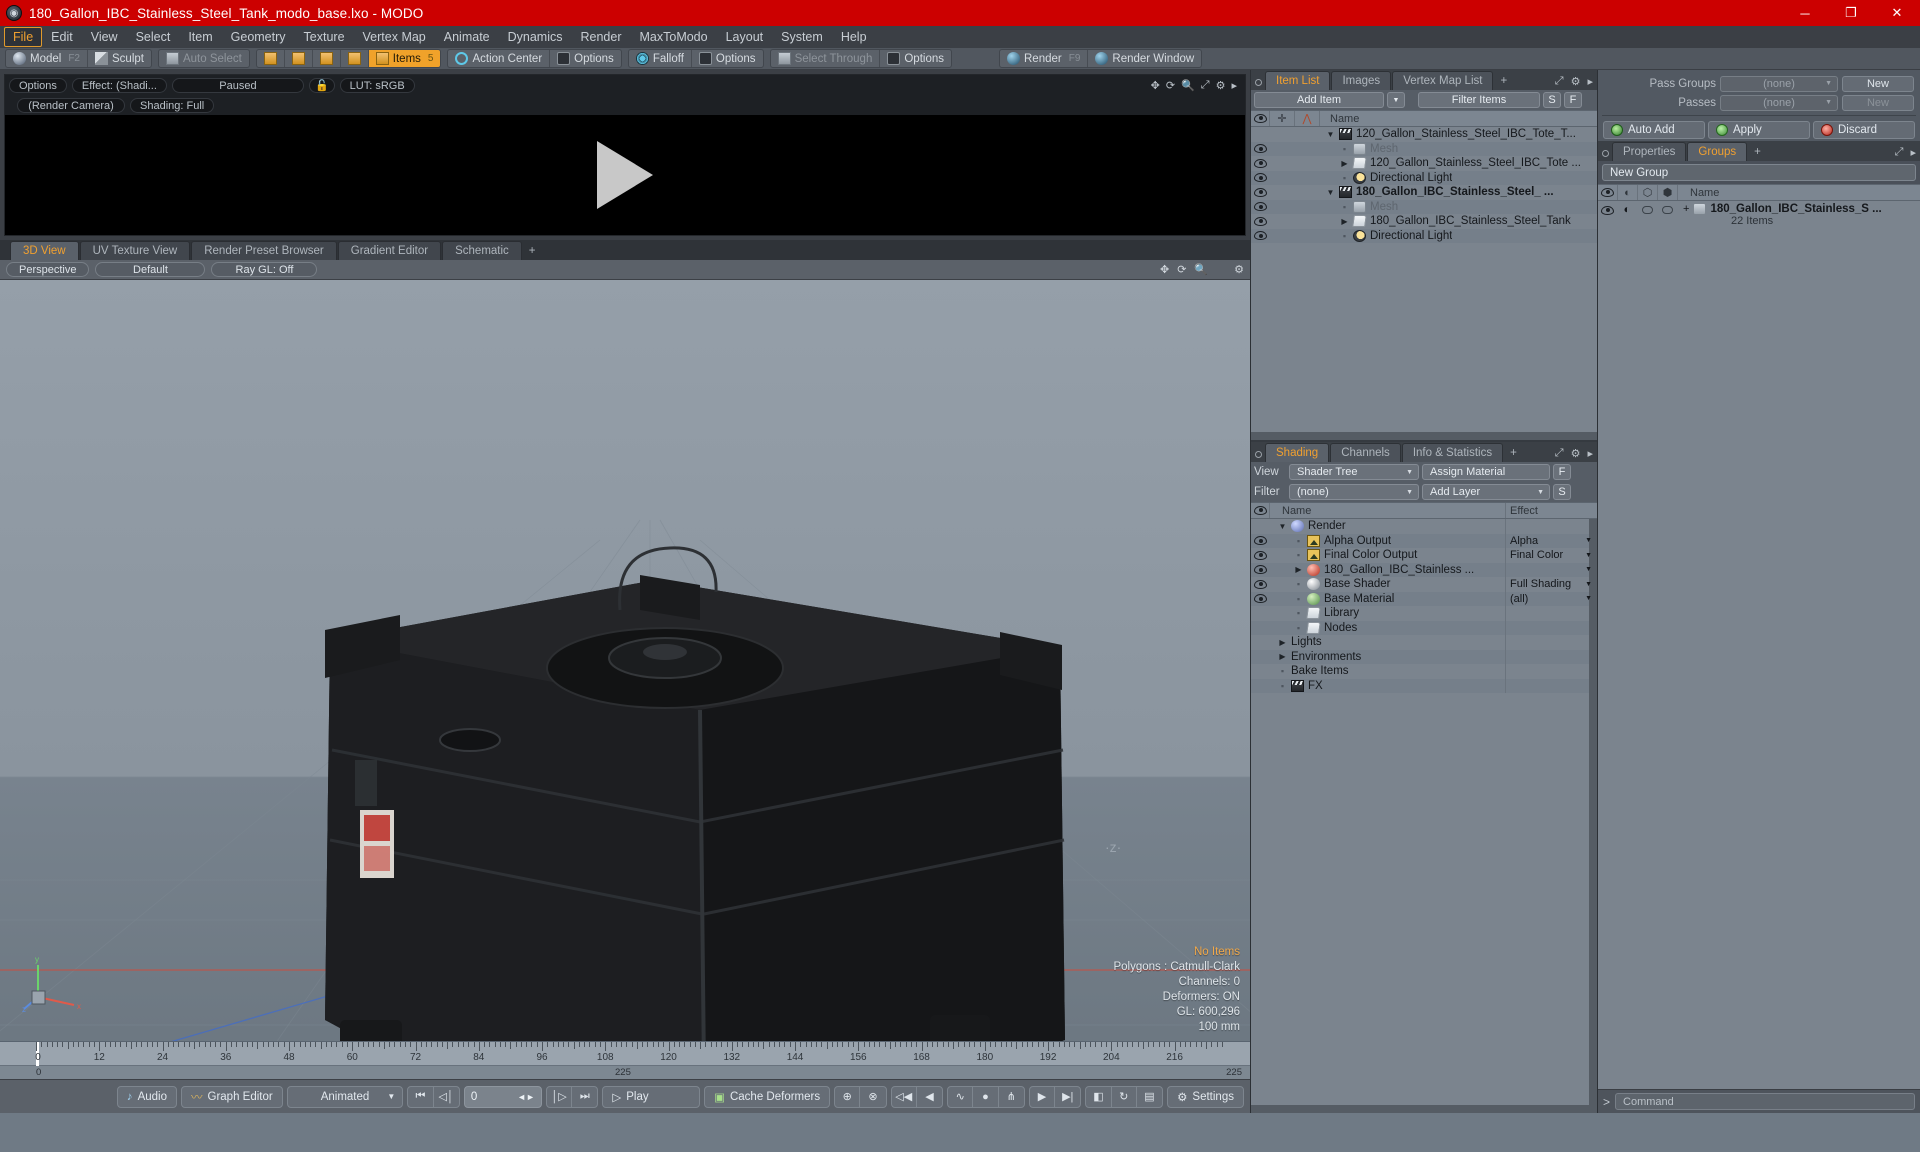 The height and width of the screenshot is (1152, 1920). Describe the element at coordinates (585, 58) in the screenshot. I see `action-center-options-button: Options` at that location.